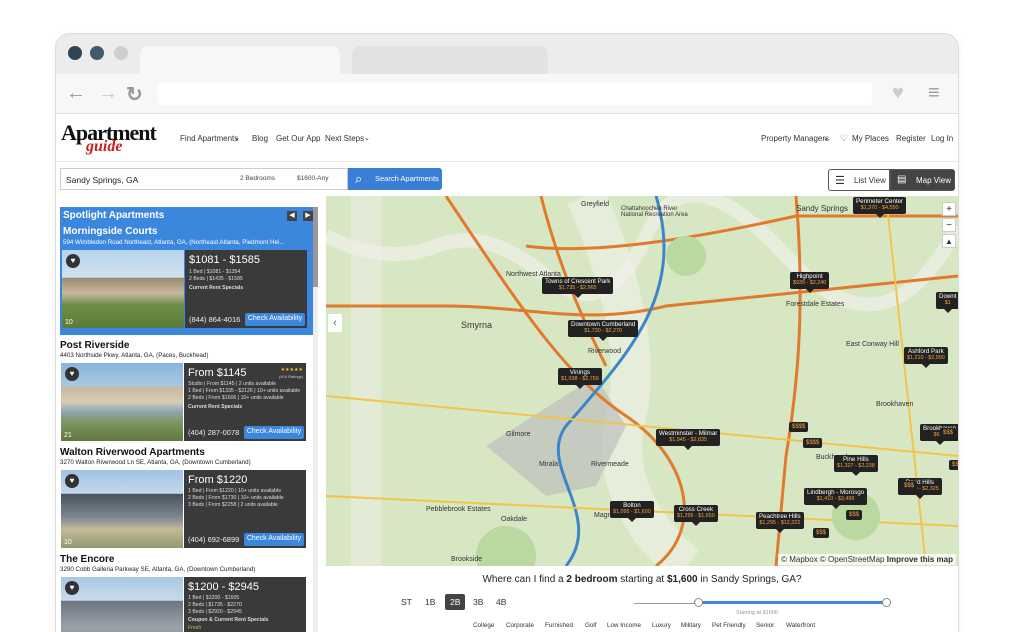  Describe the element at coordinates (104, 147) in the screenshot. I see `logo-subtitle: guide` at that location.